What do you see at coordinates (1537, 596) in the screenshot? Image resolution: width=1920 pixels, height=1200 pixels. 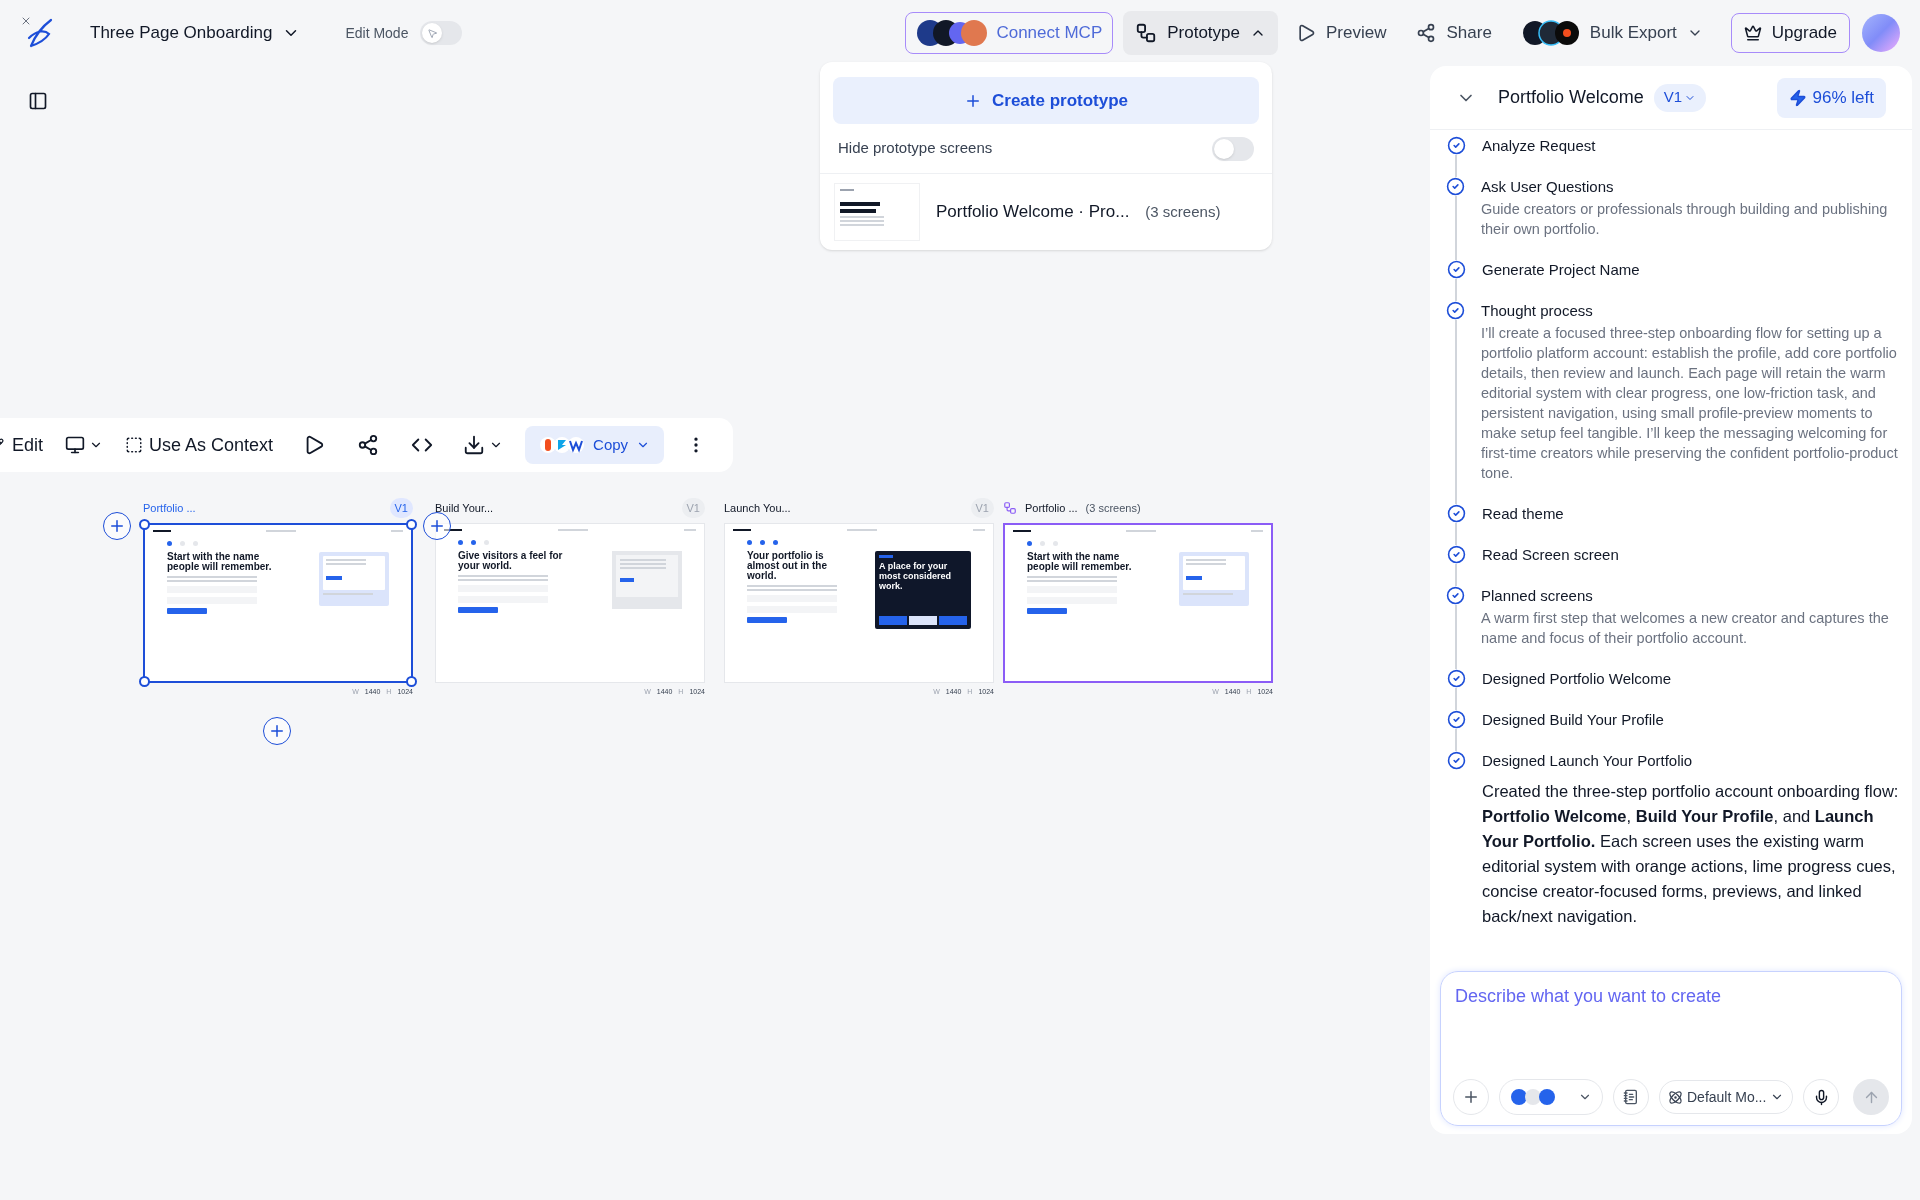 I see `step-title: Planned screens` at bounding box center [1537, 596].